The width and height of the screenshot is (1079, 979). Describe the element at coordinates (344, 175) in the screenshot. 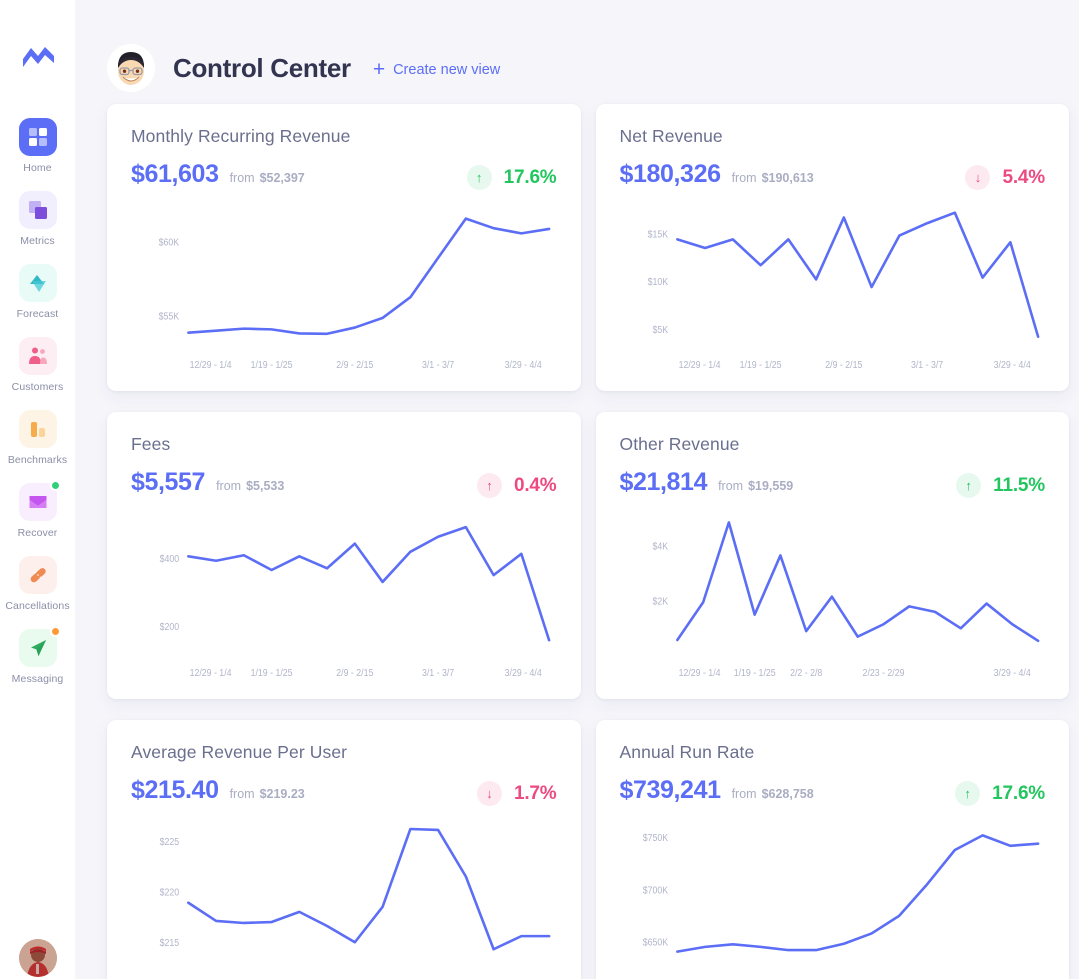

I see `card-stats: $61,603 from $52,397 ↑ 17.6%` at that location.